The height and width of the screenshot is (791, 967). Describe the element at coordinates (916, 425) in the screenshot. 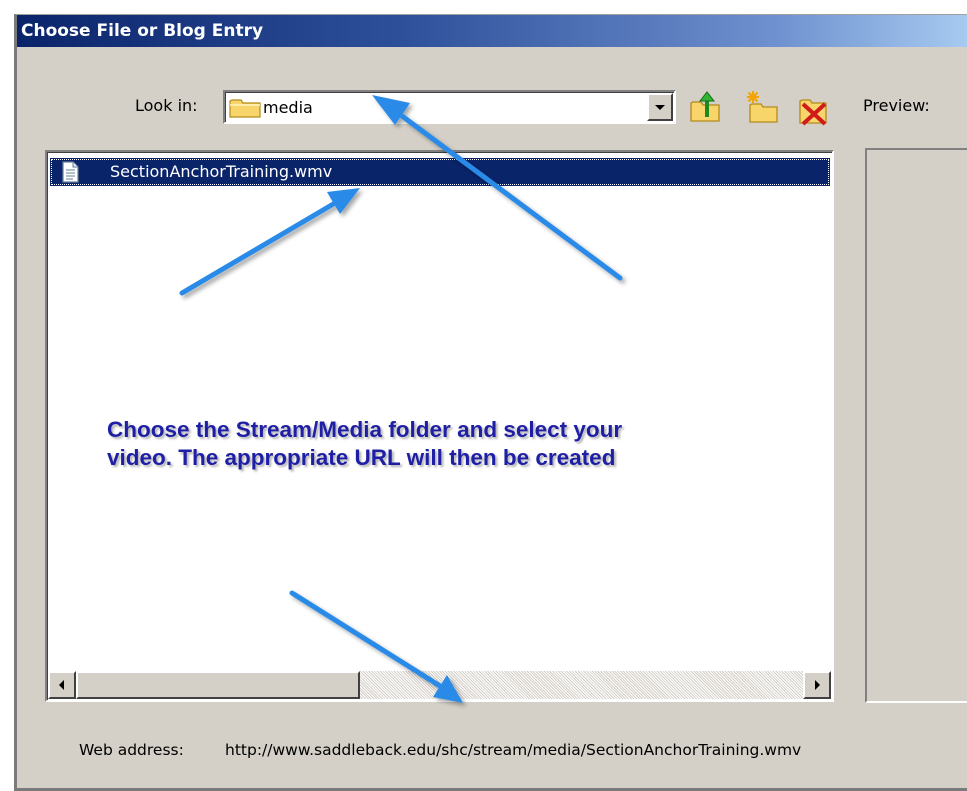

I see `preview-pane` at that location.